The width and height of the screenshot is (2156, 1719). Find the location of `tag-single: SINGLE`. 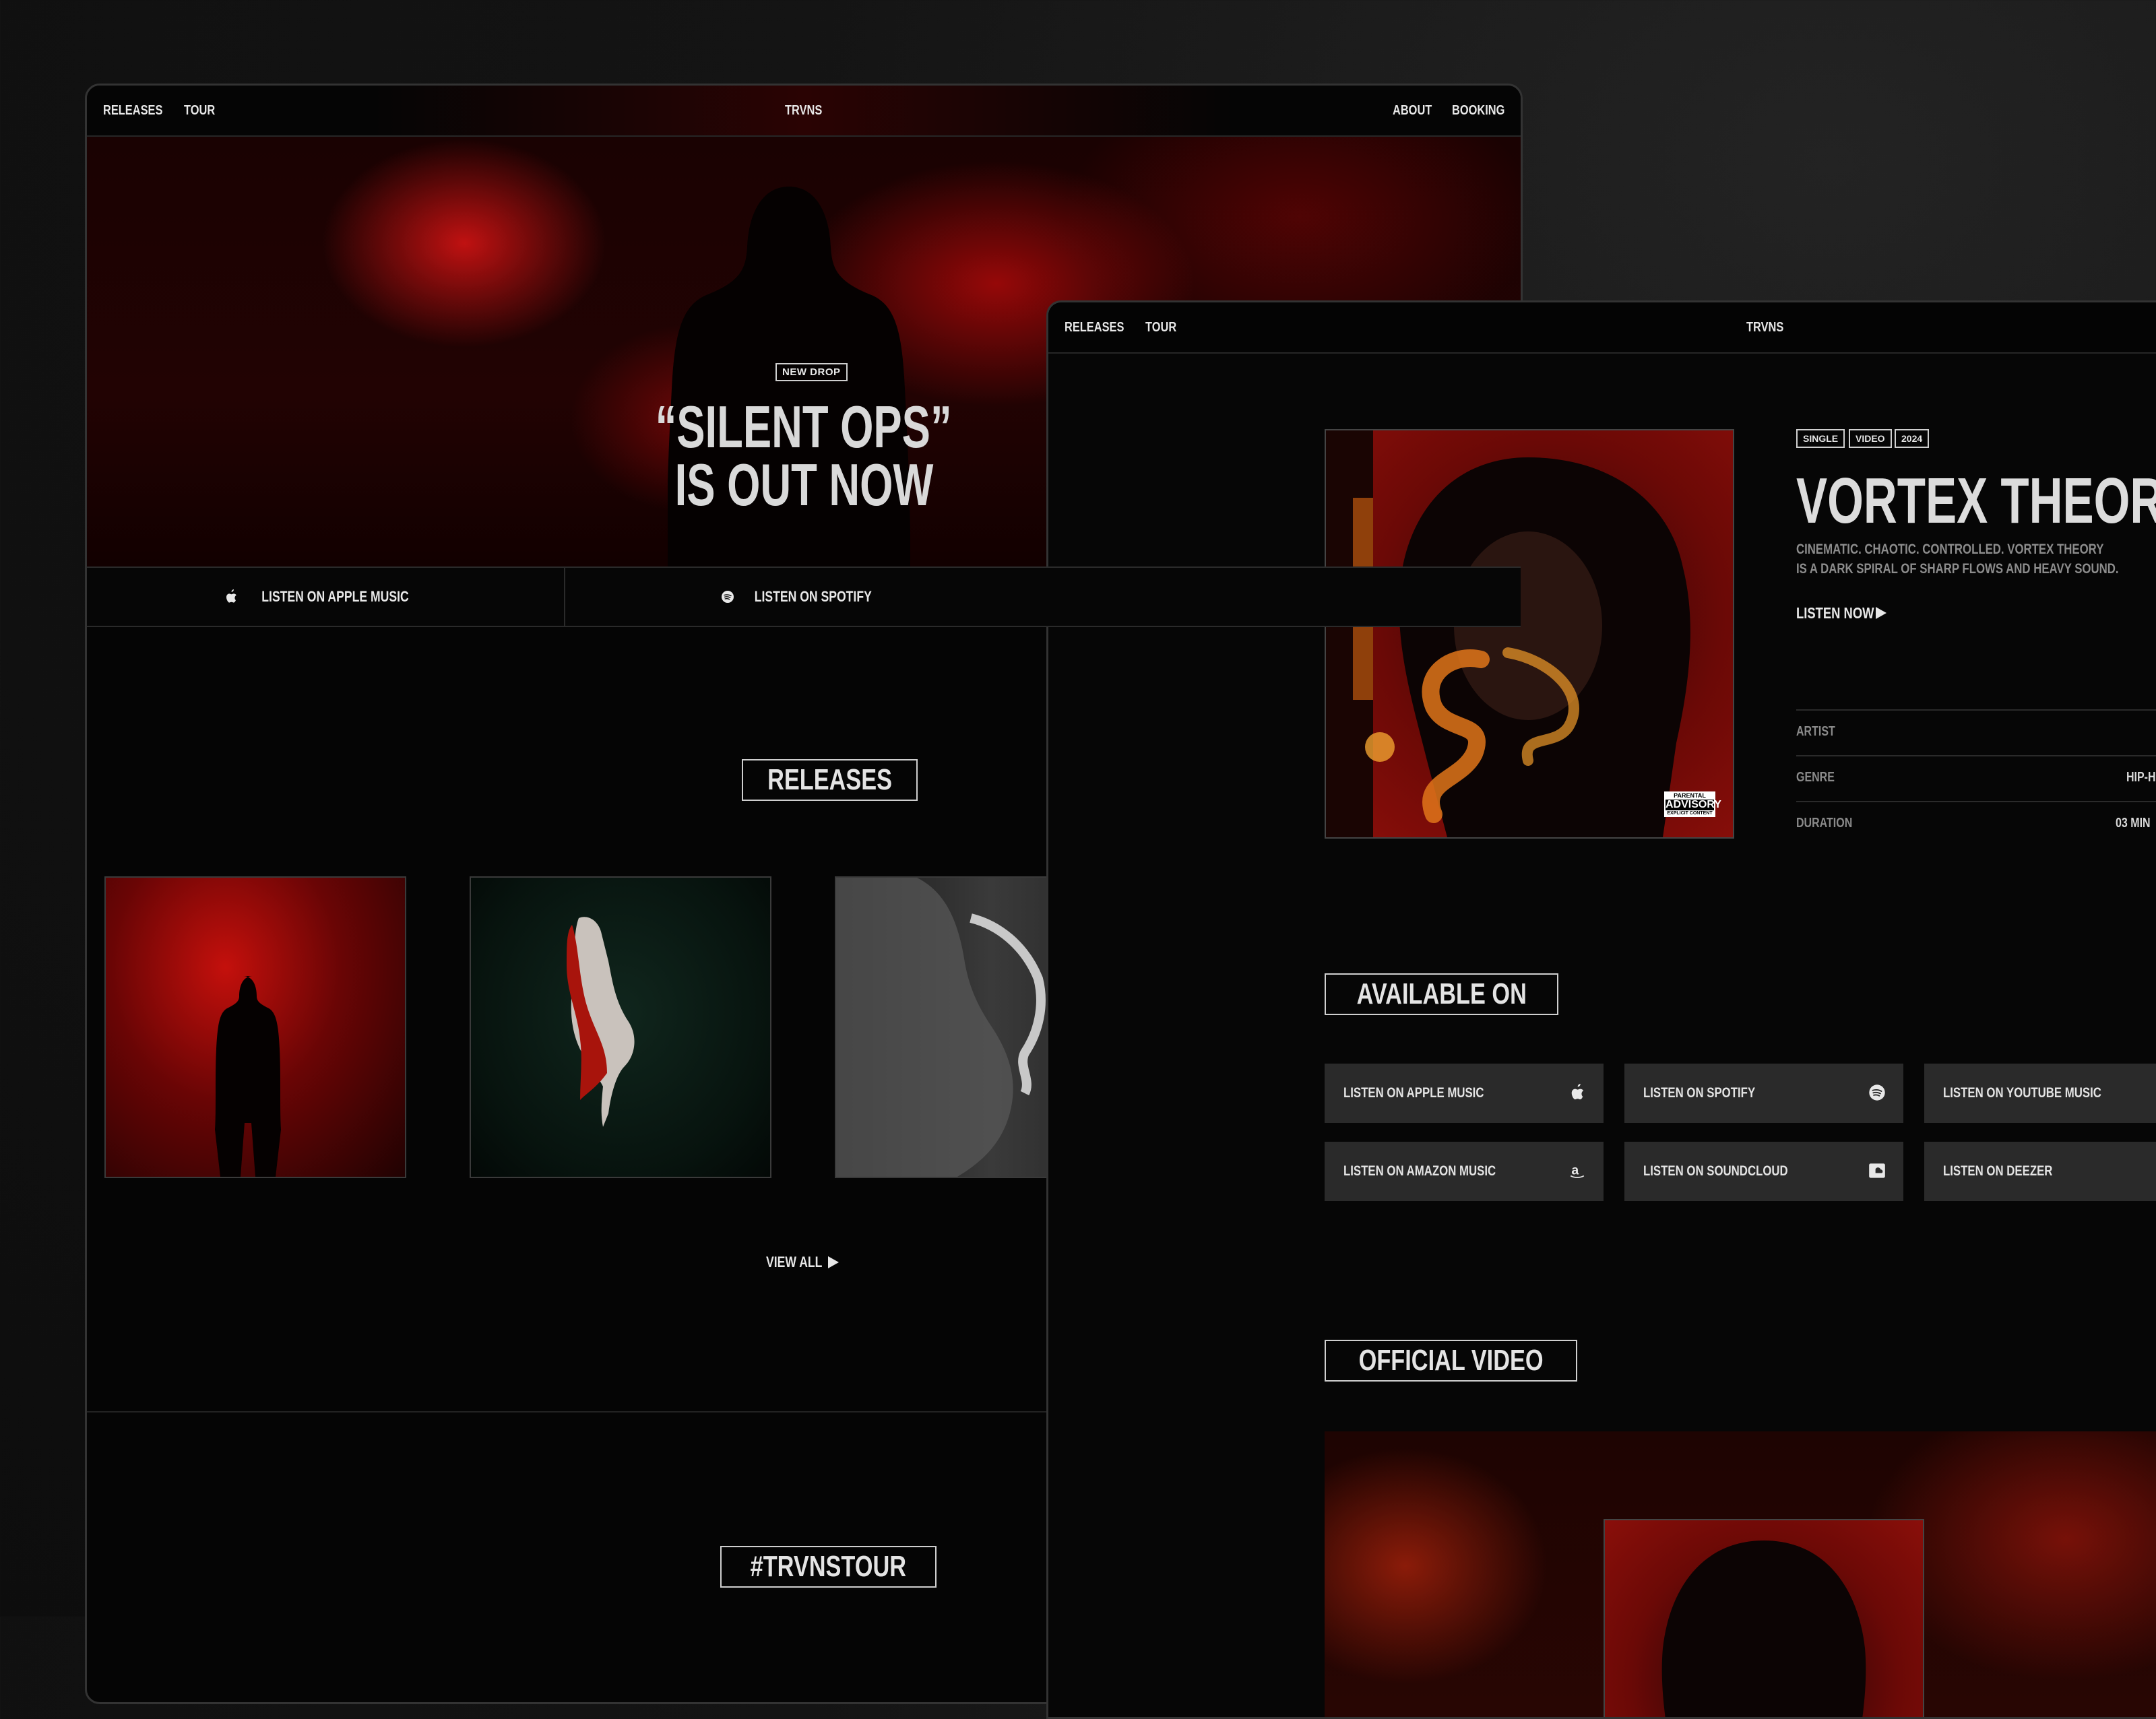

tag-single: SINGLE is located at coordinates (1820, 438).